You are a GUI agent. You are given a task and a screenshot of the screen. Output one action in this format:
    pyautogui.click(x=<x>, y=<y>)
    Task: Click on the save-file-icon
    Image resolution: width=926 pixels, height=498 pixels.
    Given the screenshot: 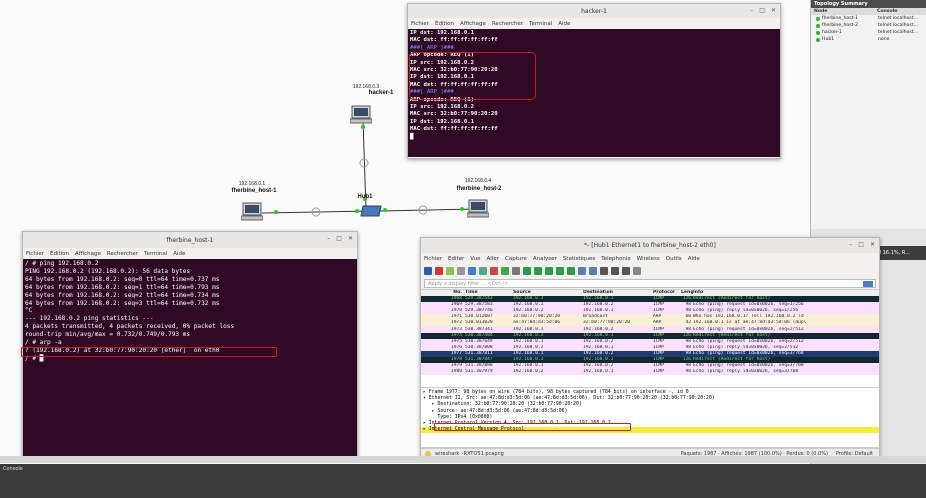 What is the action you would take?
    pyautogui.click(x=483, y=271)
    